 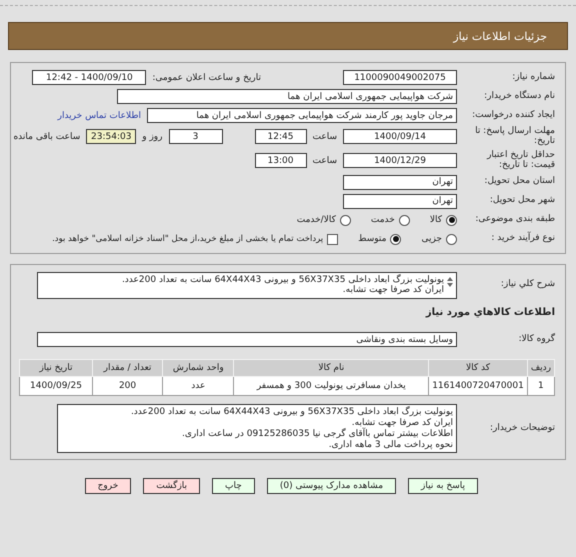 What do you see at coordinates (317, 434) in the screenshot?
I see `notes-line: اطلاعات بیشتر تماس باآقای گرجی نیا 09125286035 در ساعت اداری.` at bounding box center [317, 434].